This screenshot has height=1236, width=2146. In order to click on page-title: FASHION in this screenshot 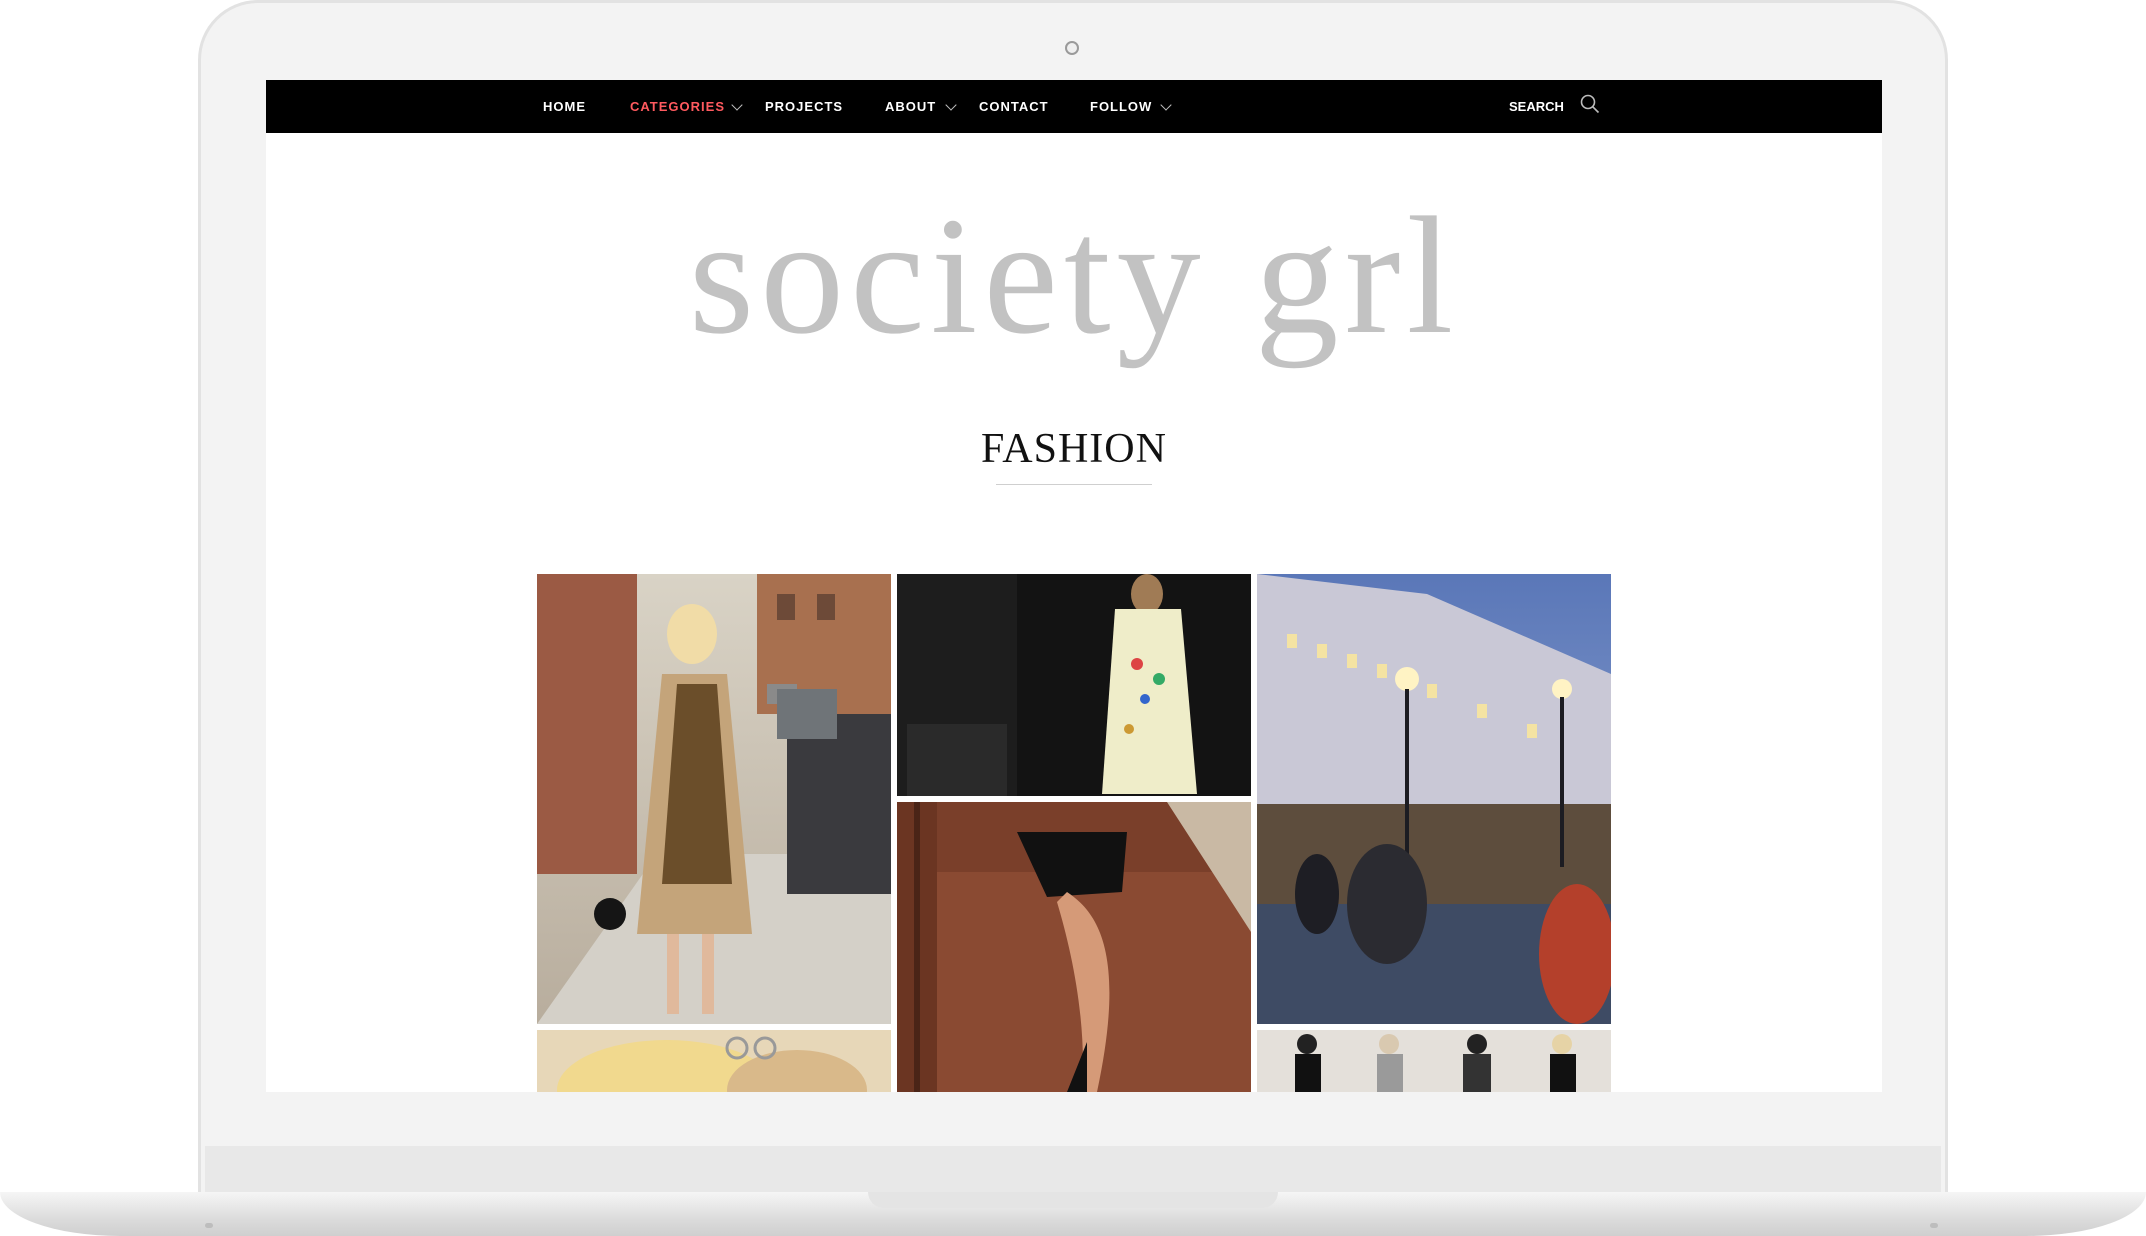, I will do `click(1074, 449)`.